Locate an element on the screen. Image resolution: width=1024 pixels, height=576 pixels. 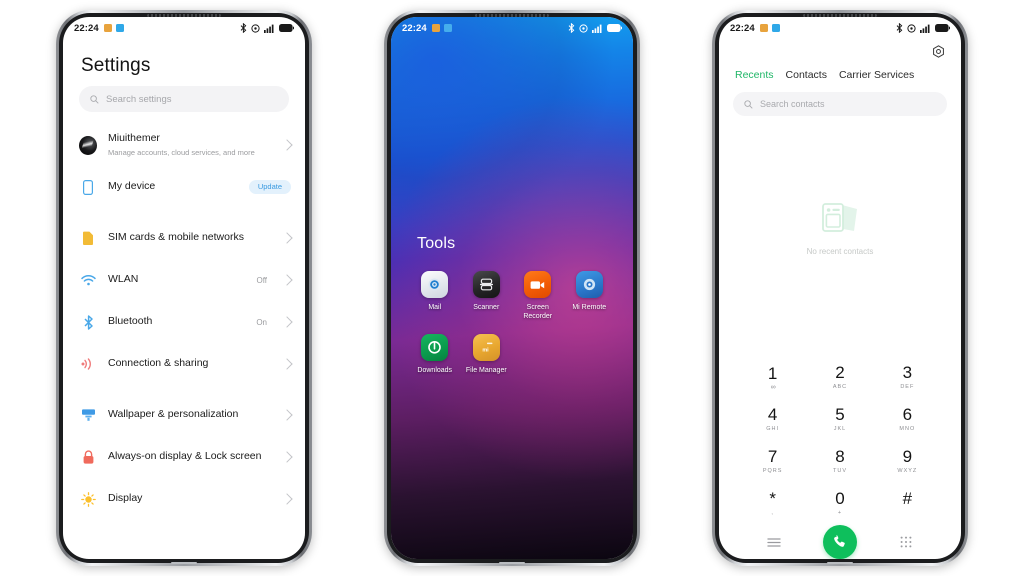
status-system-icons is located at coordinates (923, 28).